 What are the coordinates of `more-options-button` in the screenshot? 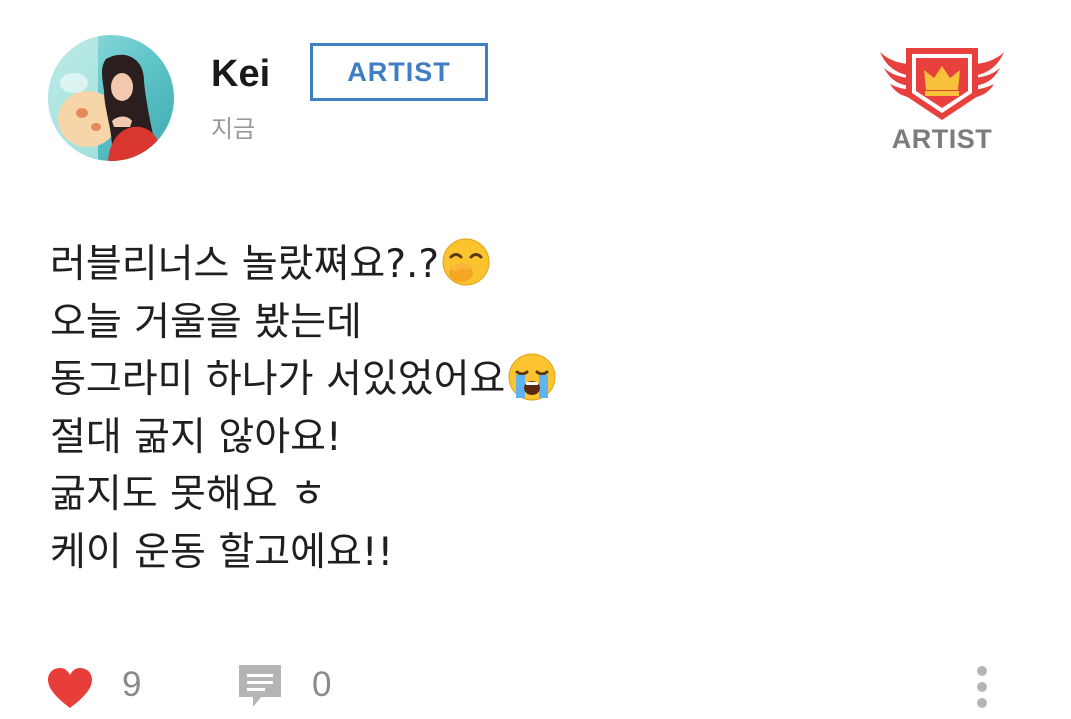 It's located at (982, 687).